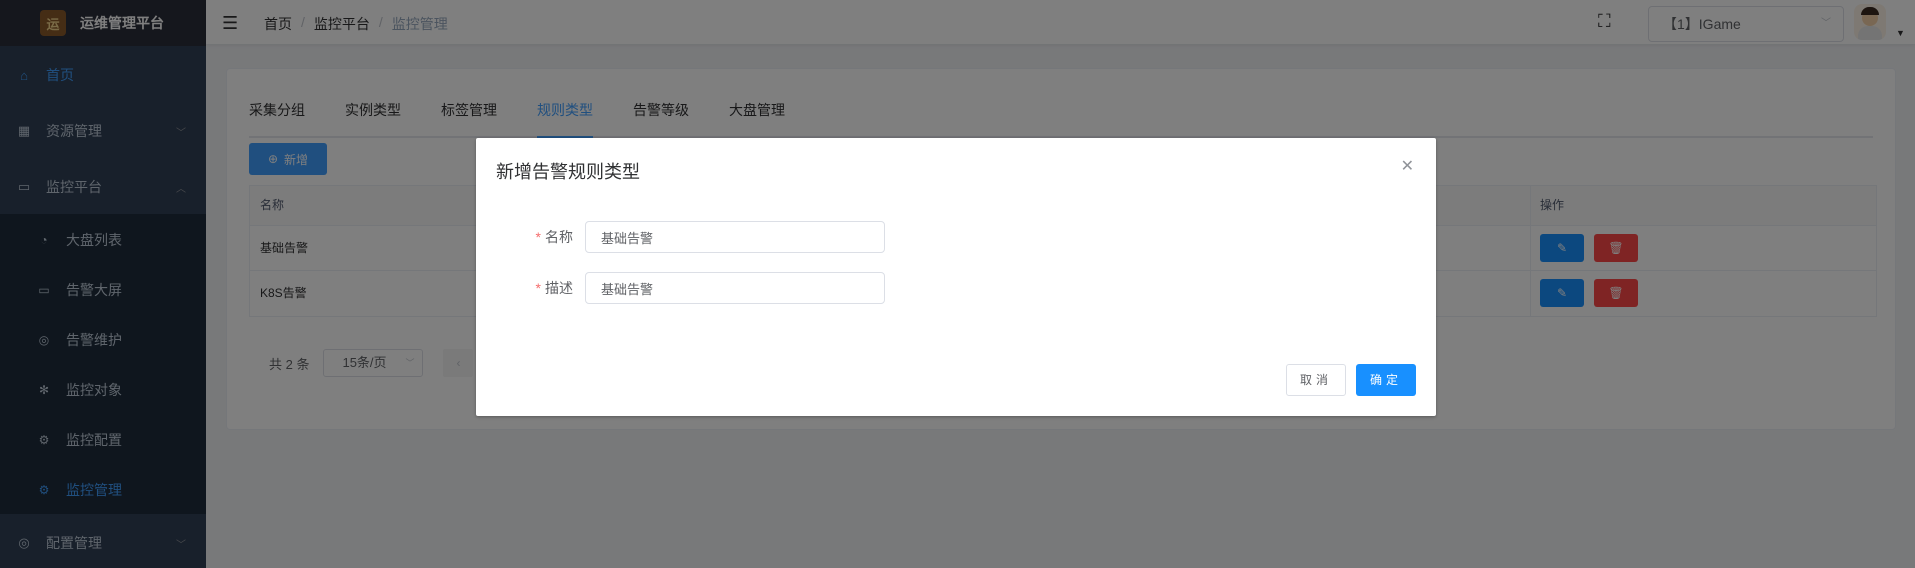  Describe the element at coordinates (1386, 380) in the screenshot. I see `confirm-button: 确定` at that location.